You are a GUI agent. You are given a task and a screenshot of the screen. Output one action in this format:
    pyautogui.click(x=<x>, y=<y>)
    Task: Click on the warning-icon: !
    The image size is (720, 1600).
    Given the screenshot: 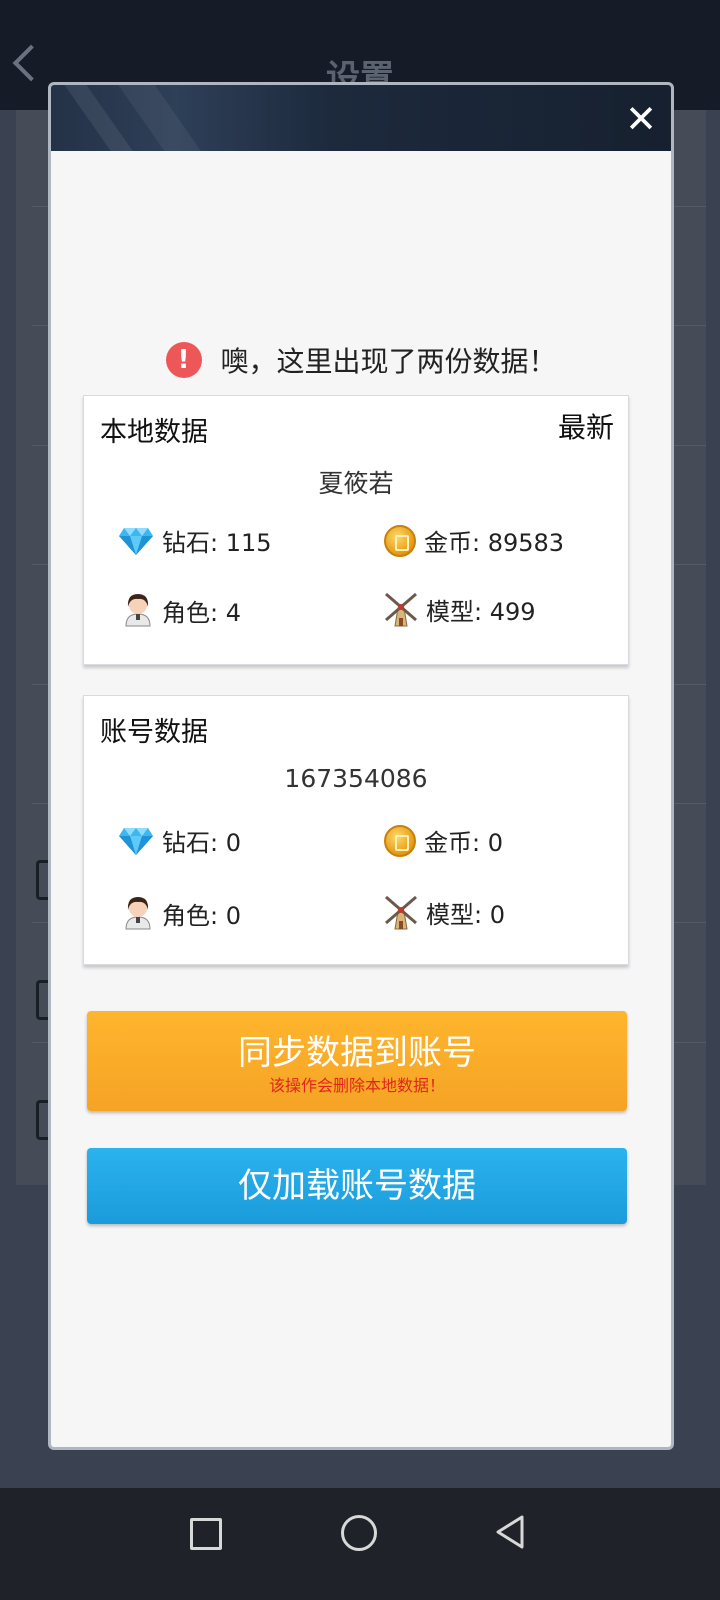 What is the action you would take?
    pyautogui.click(x=183, y=360)
    